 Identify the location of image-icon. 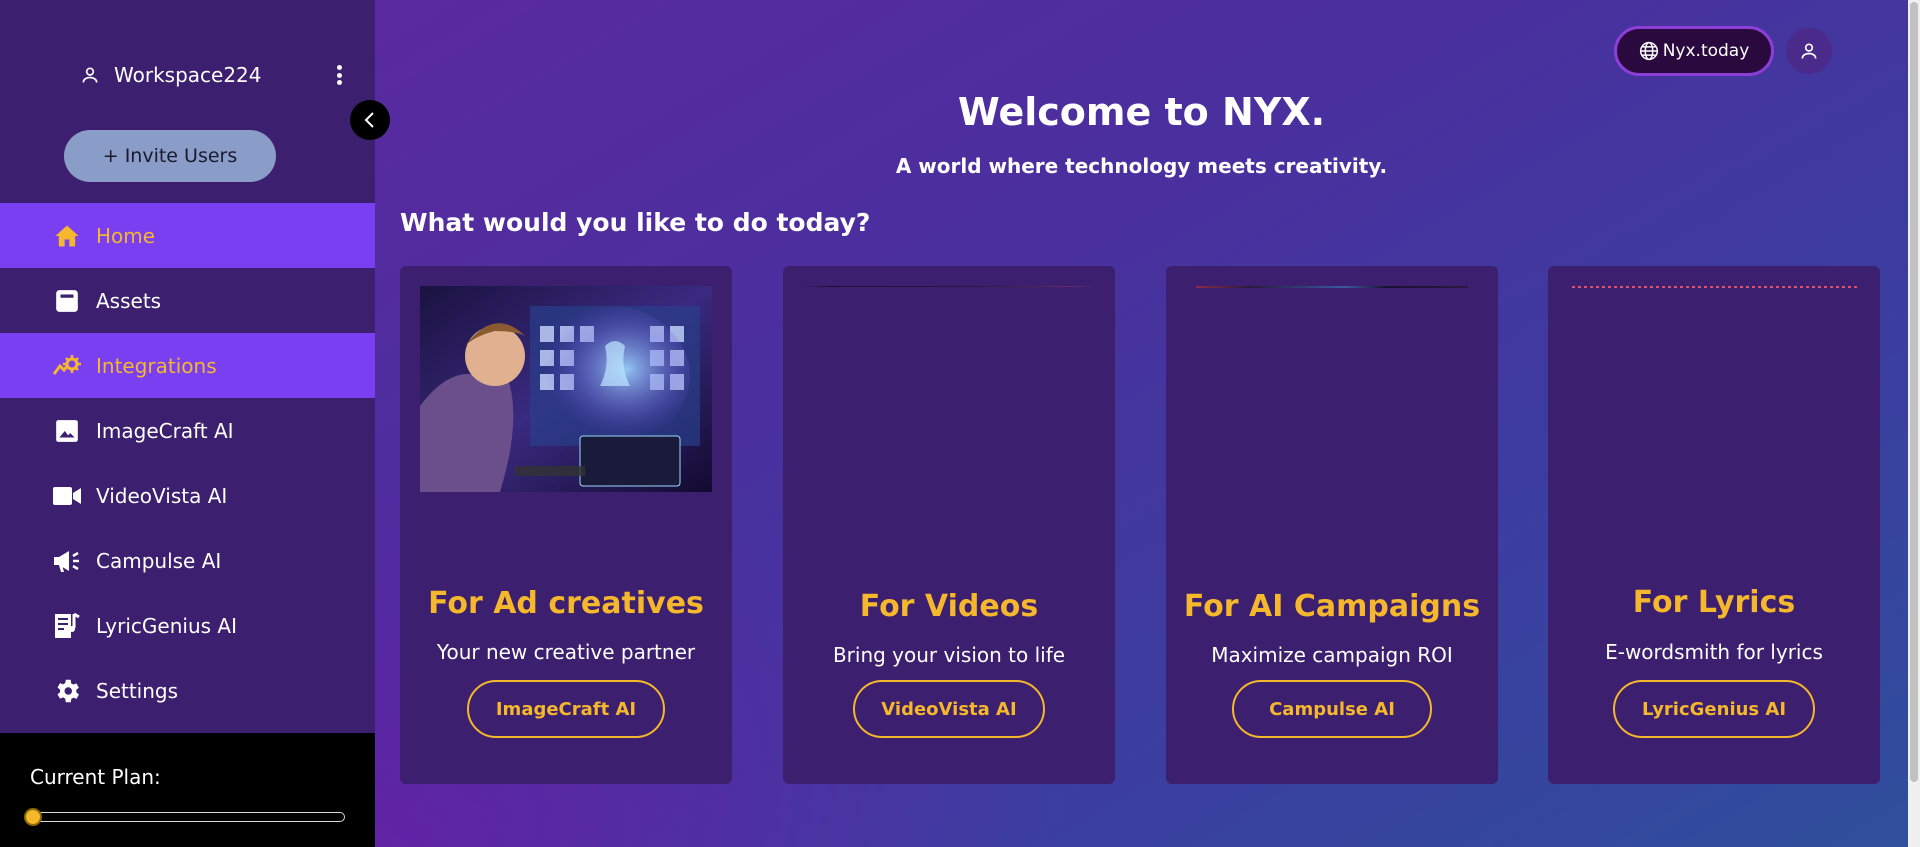
(67, 431).